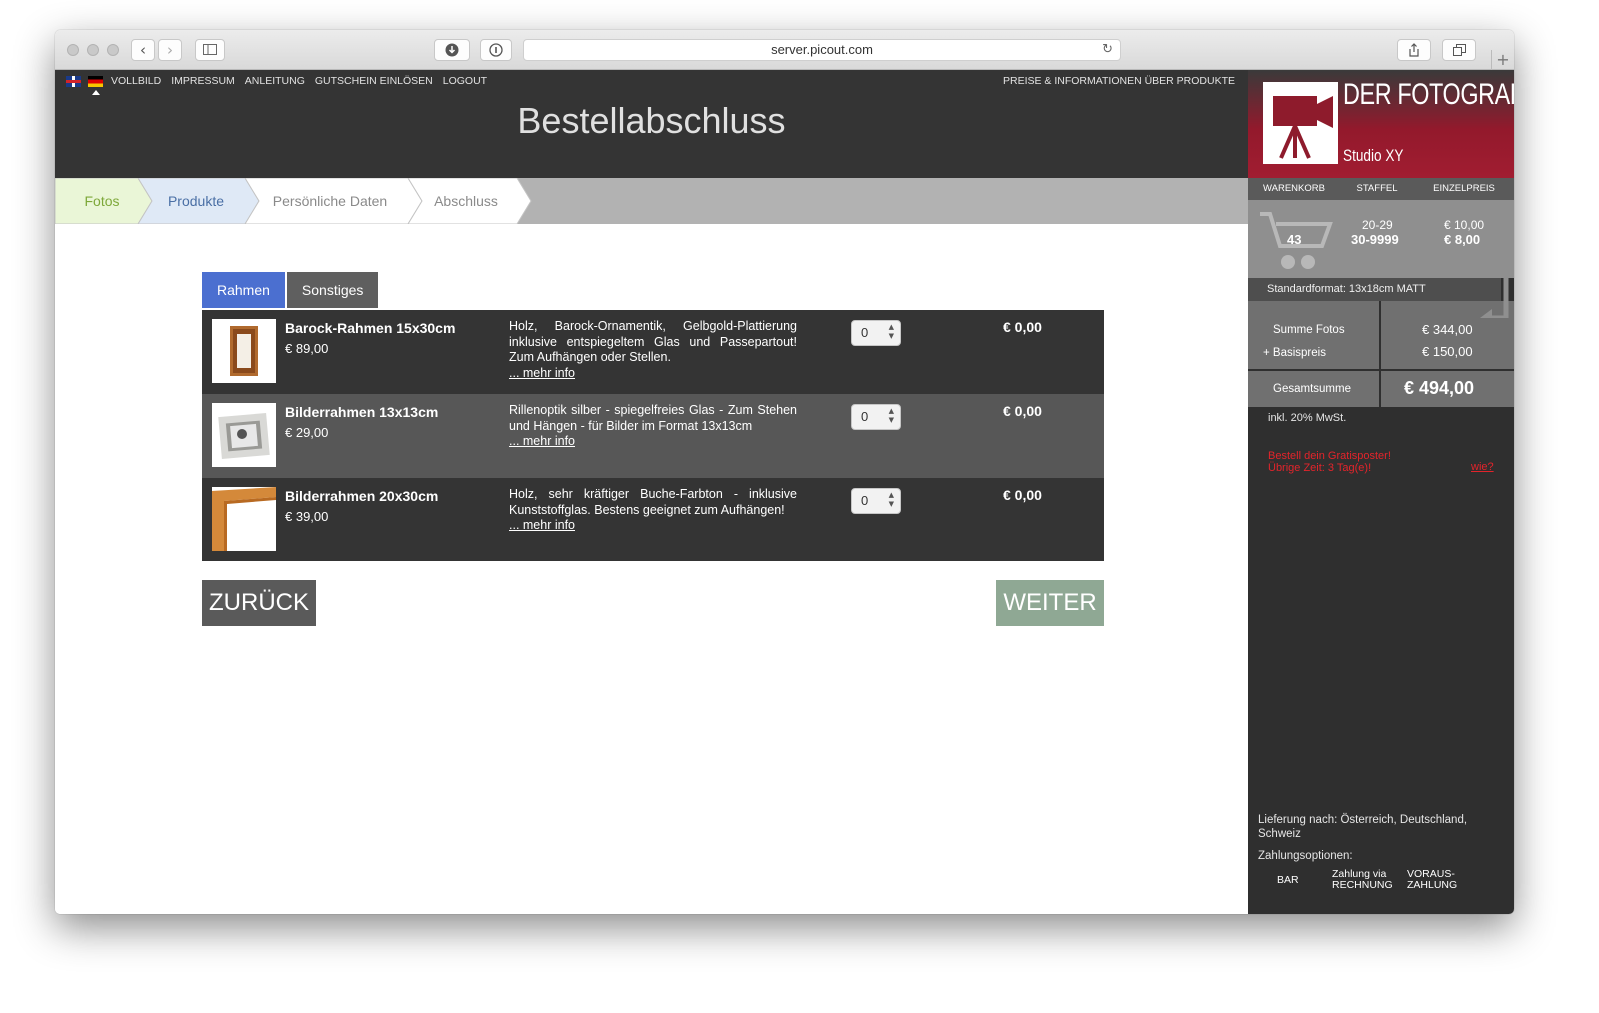 Image resolution: width=1599 pixels, height=1013 pixels. Describe the element at coordinates (1482, 467) in the screenshot. I see `promo-how-link: wie?` at that location.